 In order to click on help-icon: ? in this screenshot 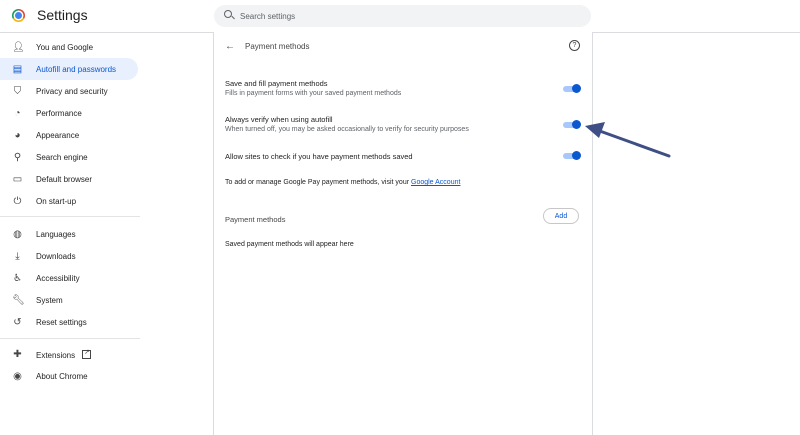, I will do `click(574, 45)`.